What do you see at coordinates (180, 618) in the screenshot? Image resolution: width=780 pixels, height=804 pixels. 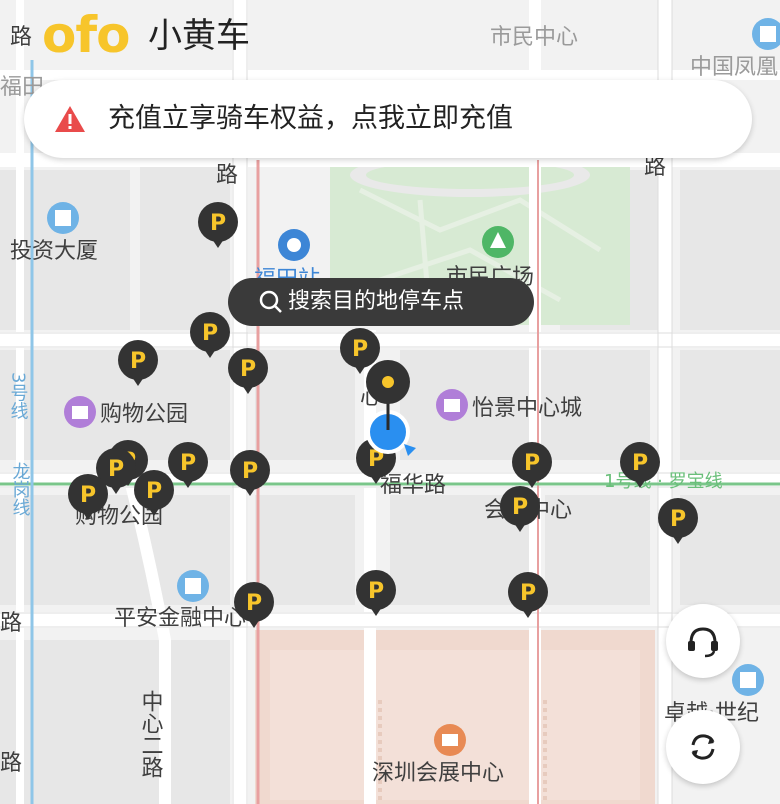 I see `map-label: 平安金融中心` at bounding box center [180, 618].